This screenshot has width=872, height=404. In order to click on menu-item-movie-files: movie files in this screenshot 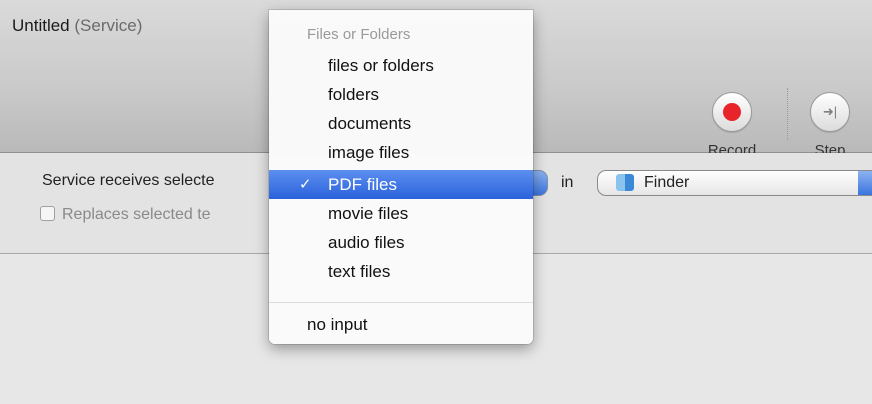, I will do `click(401, 213)`.